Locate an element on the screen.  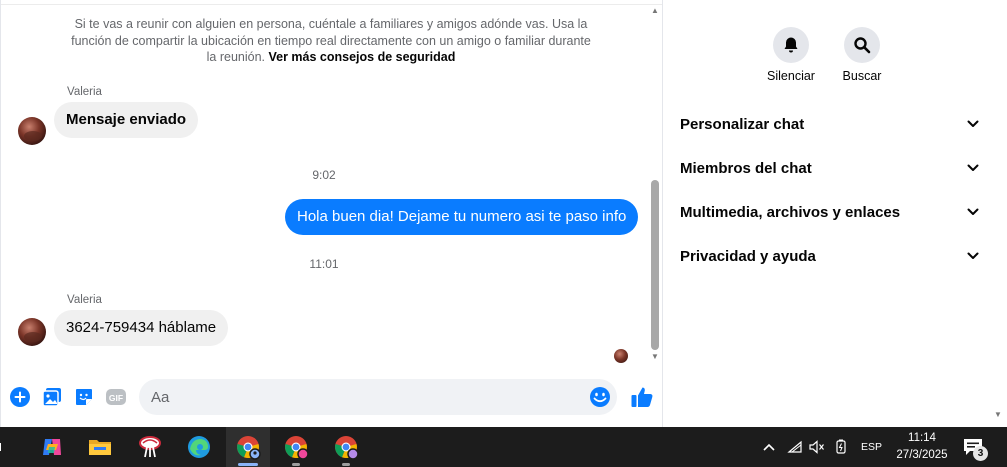
search-action: Buscar is located at coordinates (862, 55).